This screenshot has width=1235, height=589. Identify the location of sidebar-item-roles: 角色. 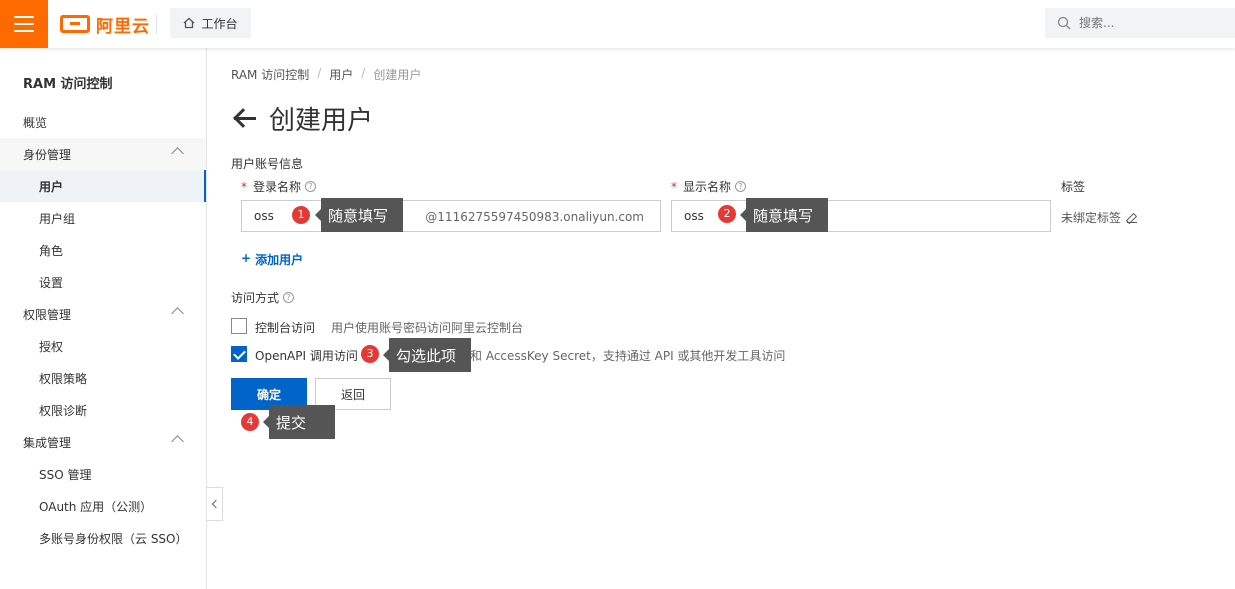
(103, 250).